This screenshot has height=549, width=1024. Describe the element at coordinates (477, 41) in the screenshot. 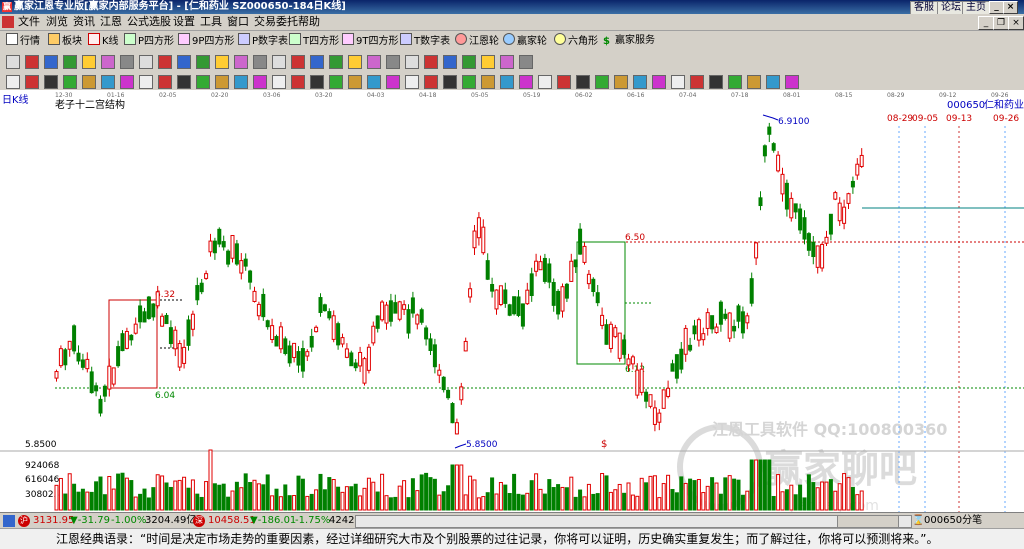

I see `toolbar-gann-wheel-button: 江恩轮` at that location.